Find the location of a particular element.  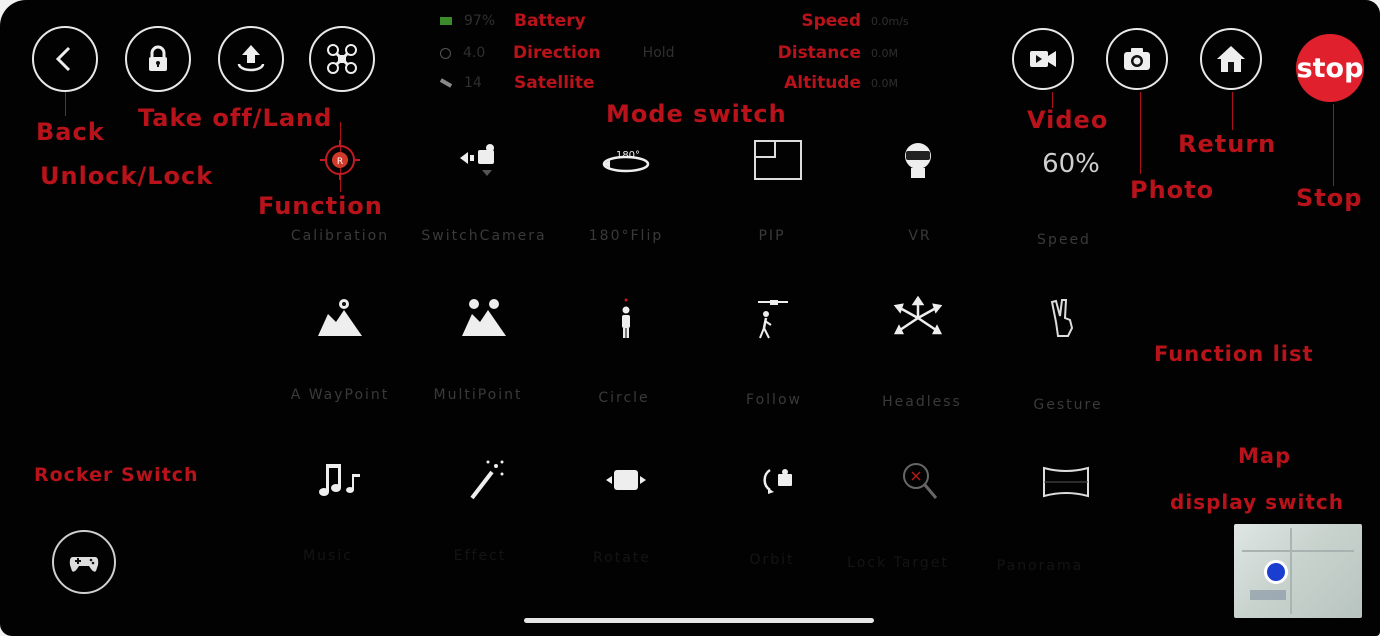

annotation-unlock-lock: Unlock/Lock is located at coordinates (127, 176).